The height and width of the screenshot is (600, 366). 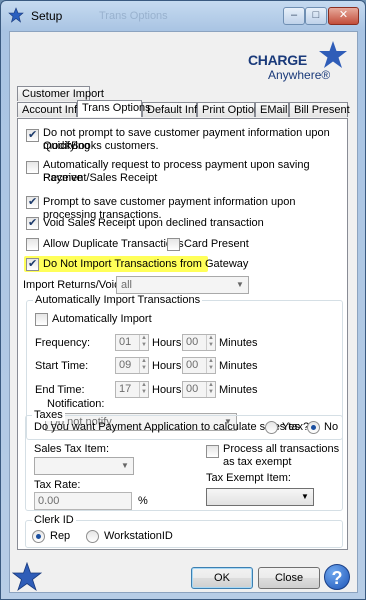 What do you see at coordinates (54, 520) in the screenshot?
I see `clerk-id-group-title: Clerk ID` at bounding box center [54, 520].